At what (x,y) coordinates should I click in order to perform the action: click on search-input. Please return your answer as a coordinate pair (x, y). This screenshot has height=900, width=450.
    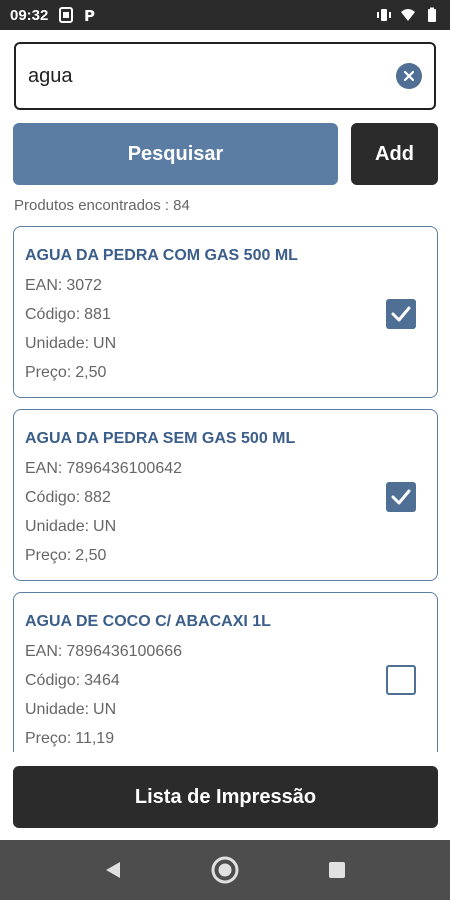
    Looking at the image, I should click on (212, 76).